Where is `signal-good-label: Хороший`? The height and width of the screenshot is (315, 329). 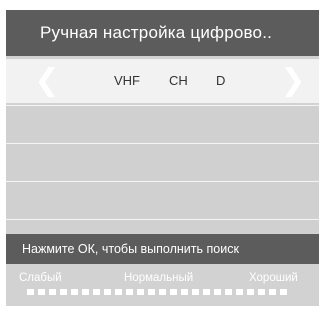
signal-good-label: Хороший is located at coordinates (273, 278).